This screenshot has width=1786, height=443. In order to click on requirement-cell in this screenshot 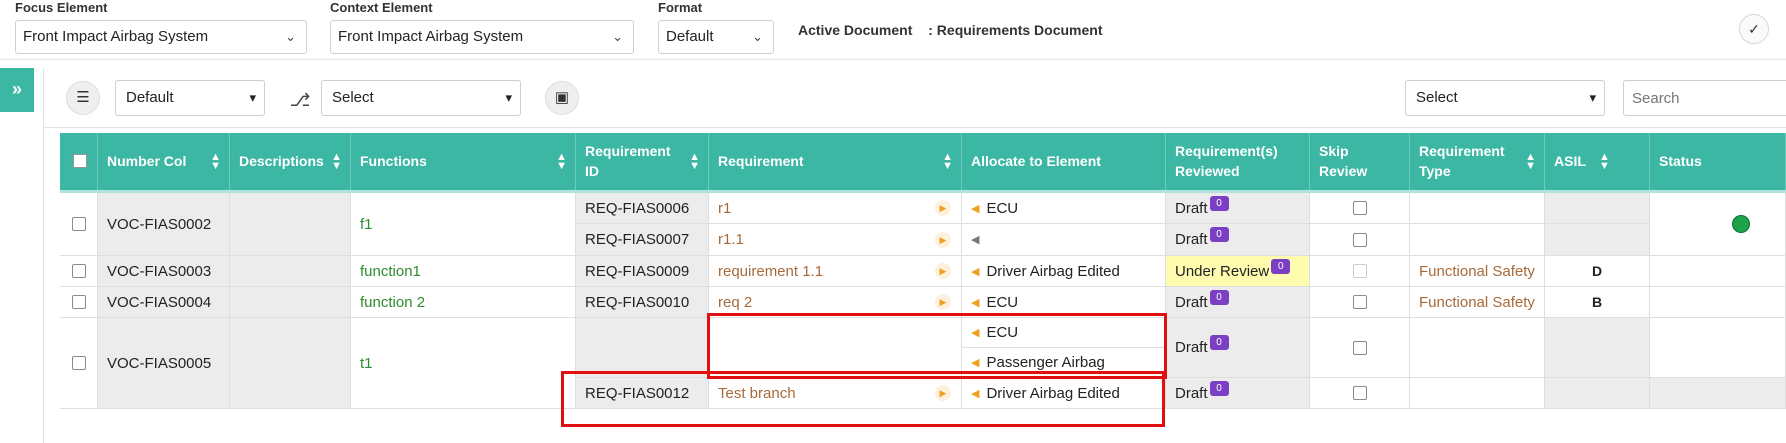, I will do `click(835, 348)`.